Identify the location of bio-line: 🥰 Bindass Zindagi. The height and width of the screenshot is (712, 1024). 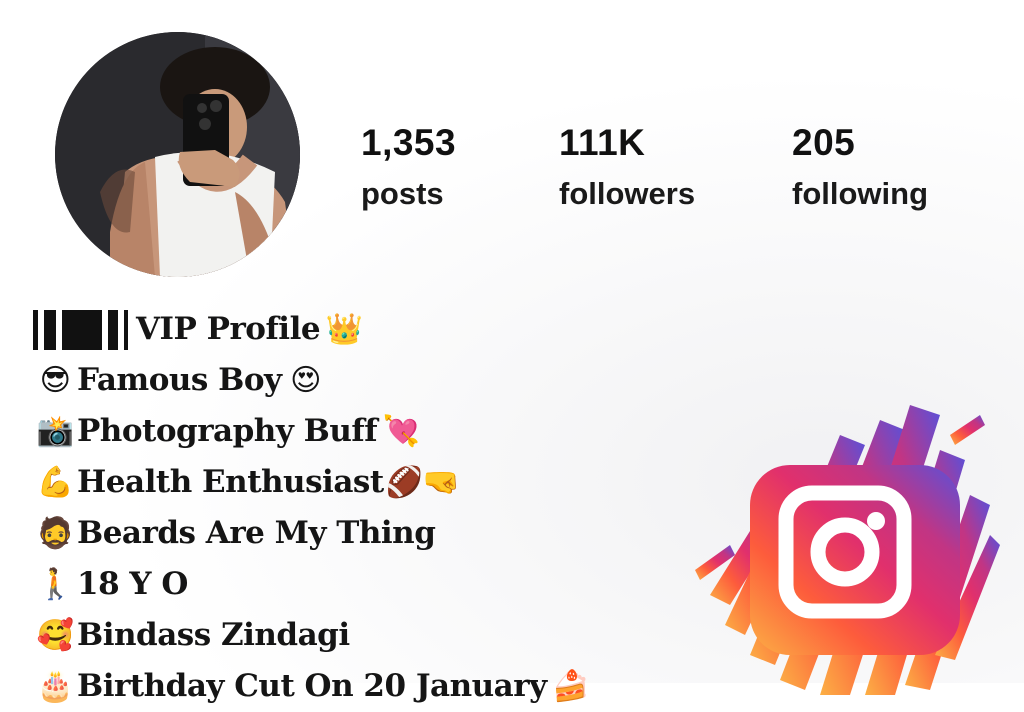
(313, 635).